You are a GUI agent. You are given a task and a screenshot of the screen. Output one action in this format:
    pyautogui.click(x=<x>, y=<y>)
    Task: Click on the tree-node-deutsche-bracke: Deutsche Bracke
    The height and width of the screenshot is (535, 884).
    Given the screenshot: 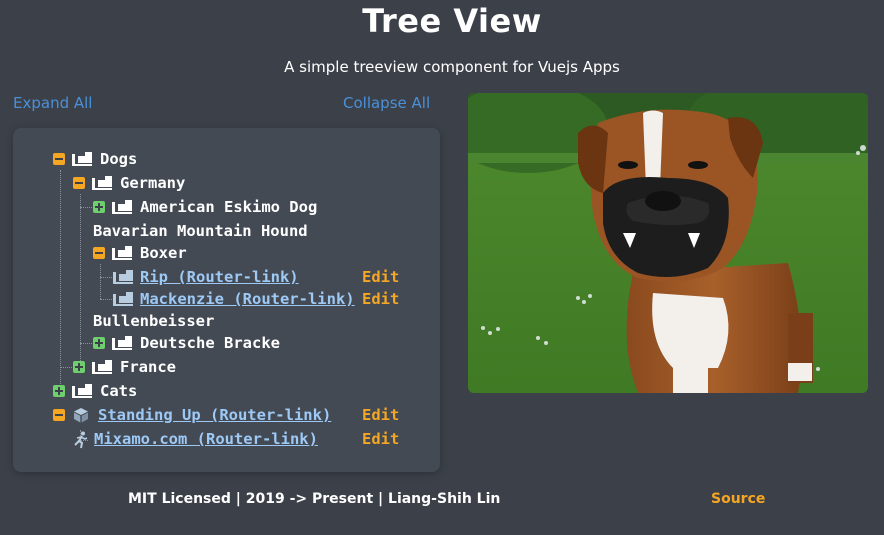 What is the action you would take?
    pyautogui.click(x=186, y=343)
    